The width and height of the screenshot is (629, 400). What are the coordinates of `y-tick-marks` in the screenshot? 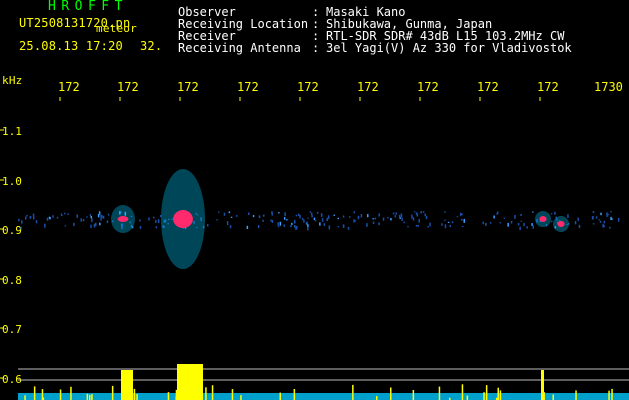 It's located at (2, 254).